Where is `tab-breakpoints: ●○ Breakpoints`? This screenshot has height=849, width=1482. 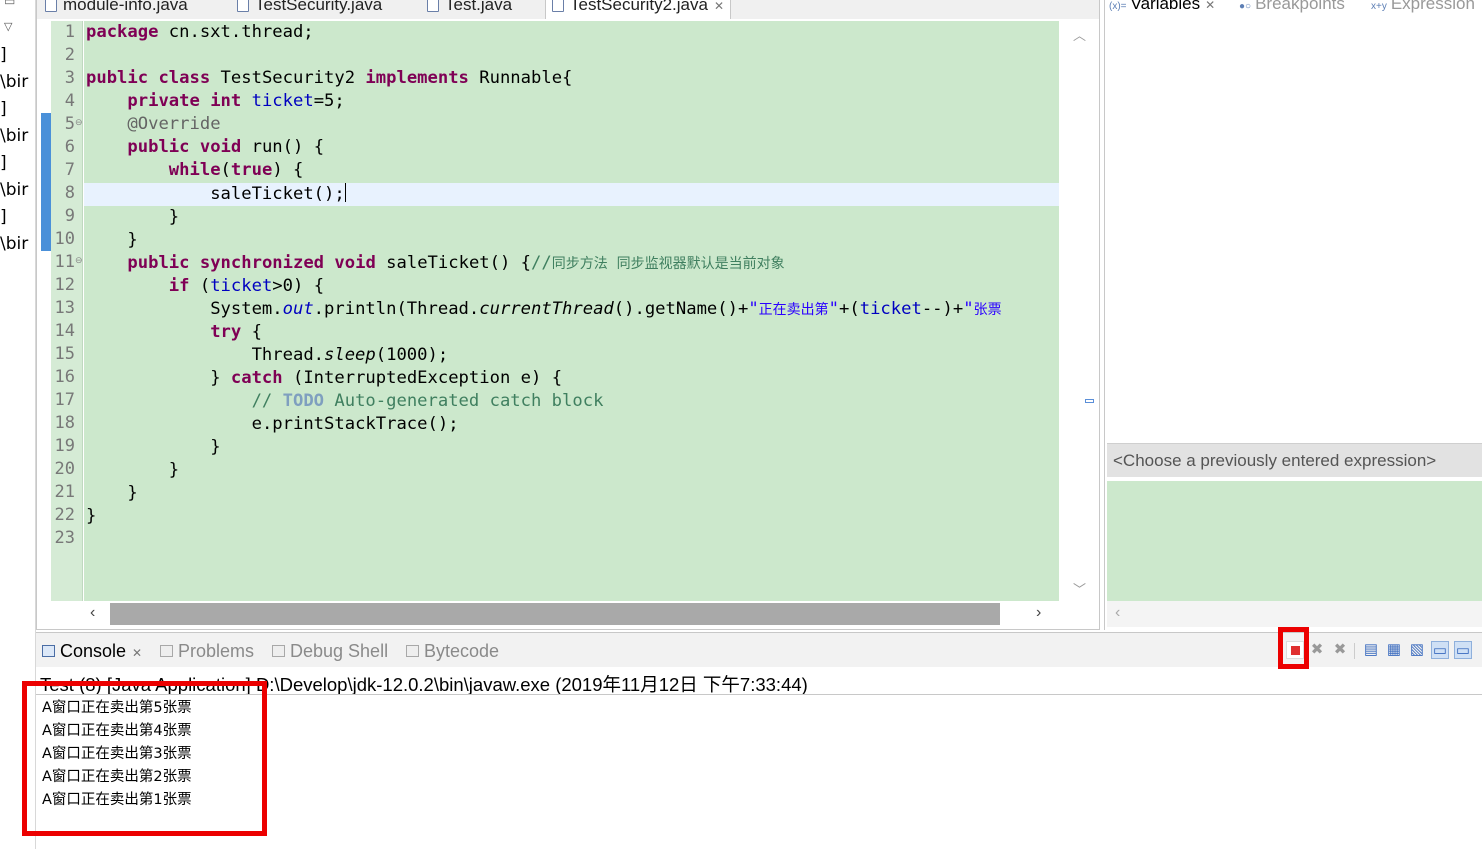
tab-breakpoints: ●○ Breakpoints is located at coordinates (1292, 7).